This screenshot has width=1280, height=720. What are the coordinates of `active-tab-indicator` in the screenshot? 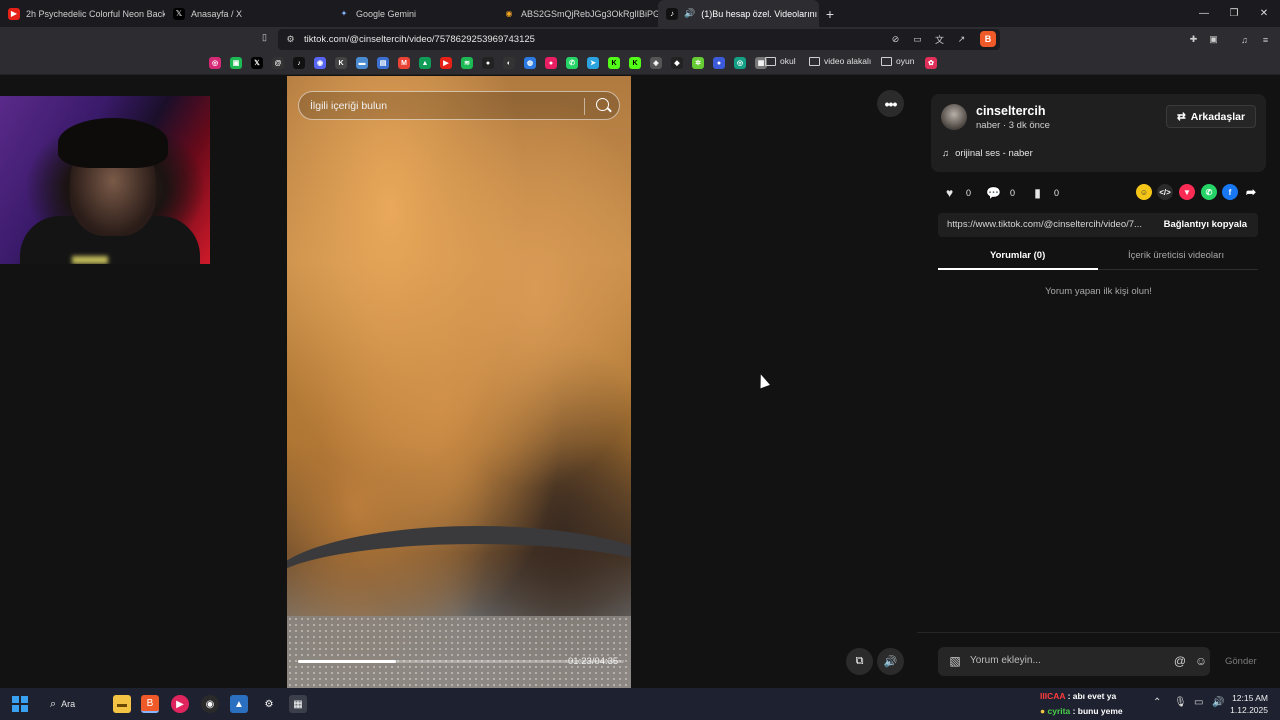 It's located at (1018, 269).